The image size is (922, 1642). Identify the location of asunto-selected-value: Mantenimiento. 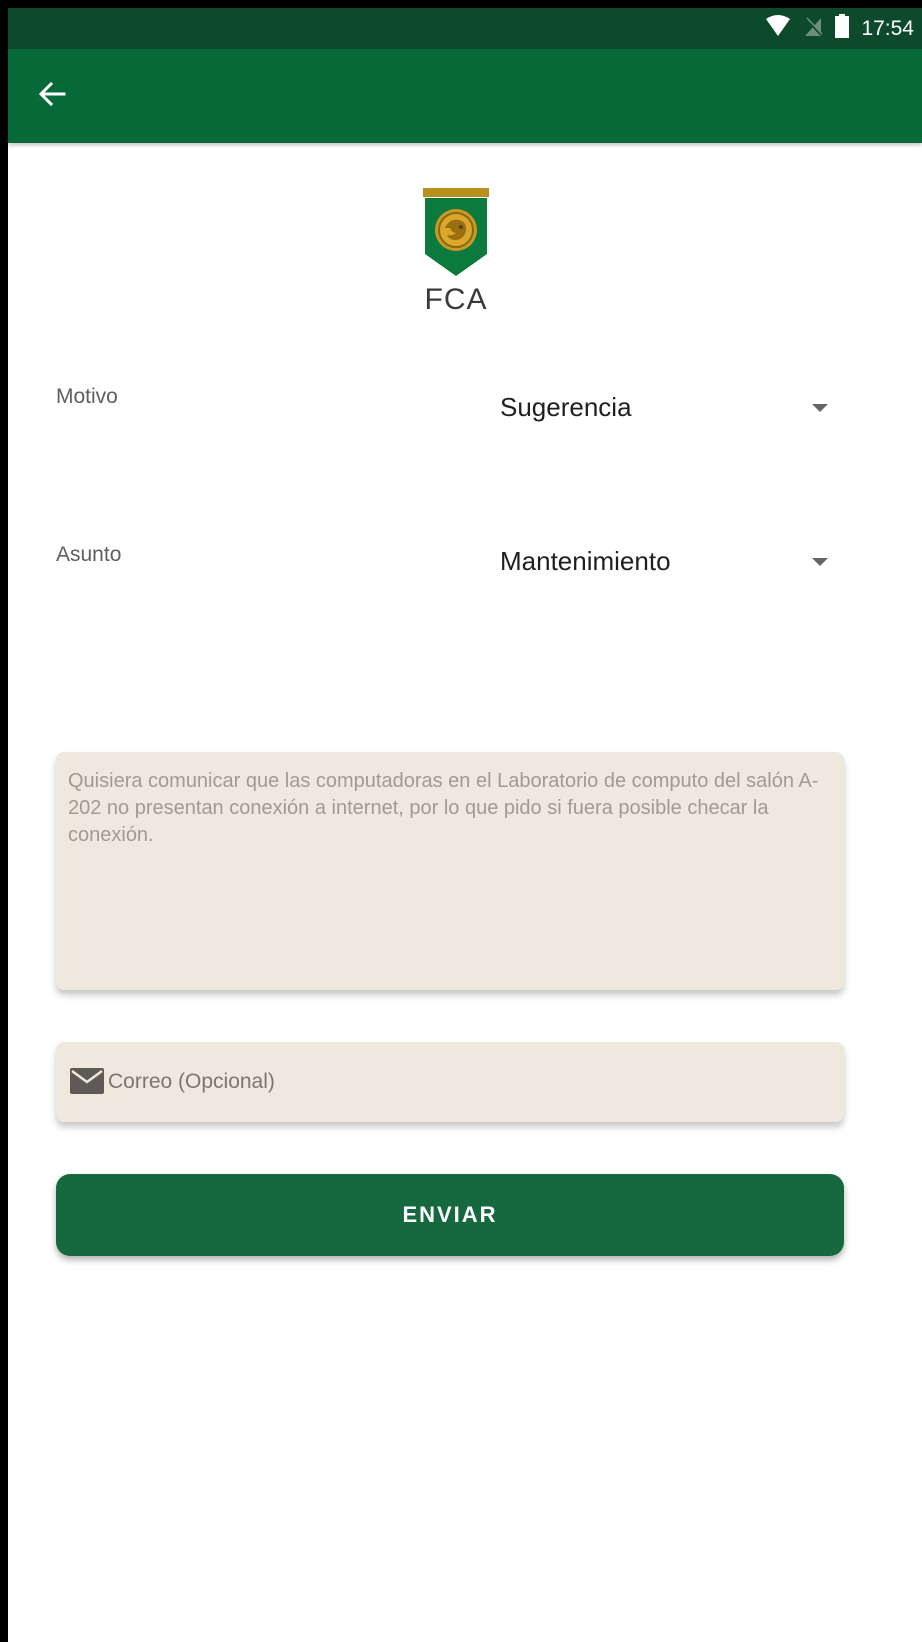
(585, 561).